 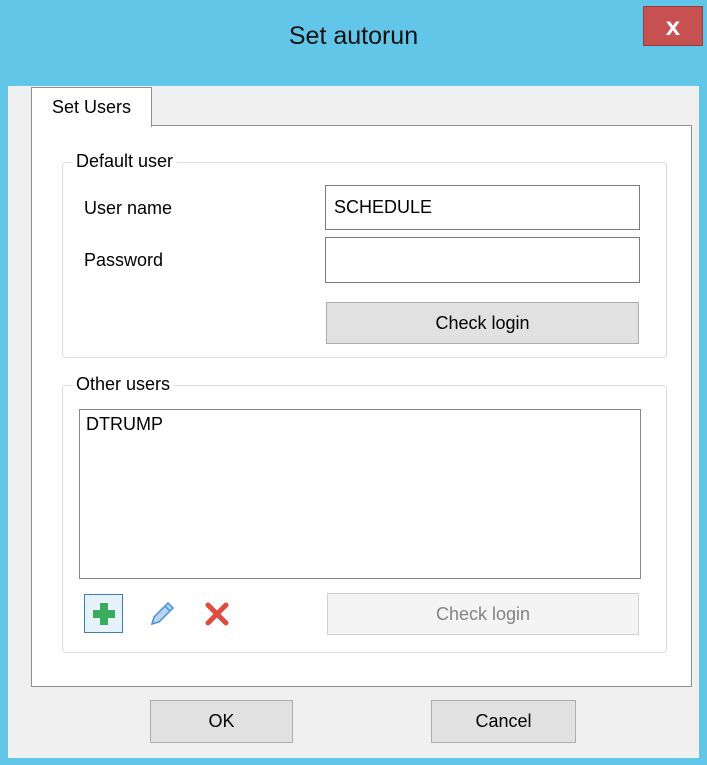 I want to click on default-check-login-label: Check login, so click(x=482, y=322).